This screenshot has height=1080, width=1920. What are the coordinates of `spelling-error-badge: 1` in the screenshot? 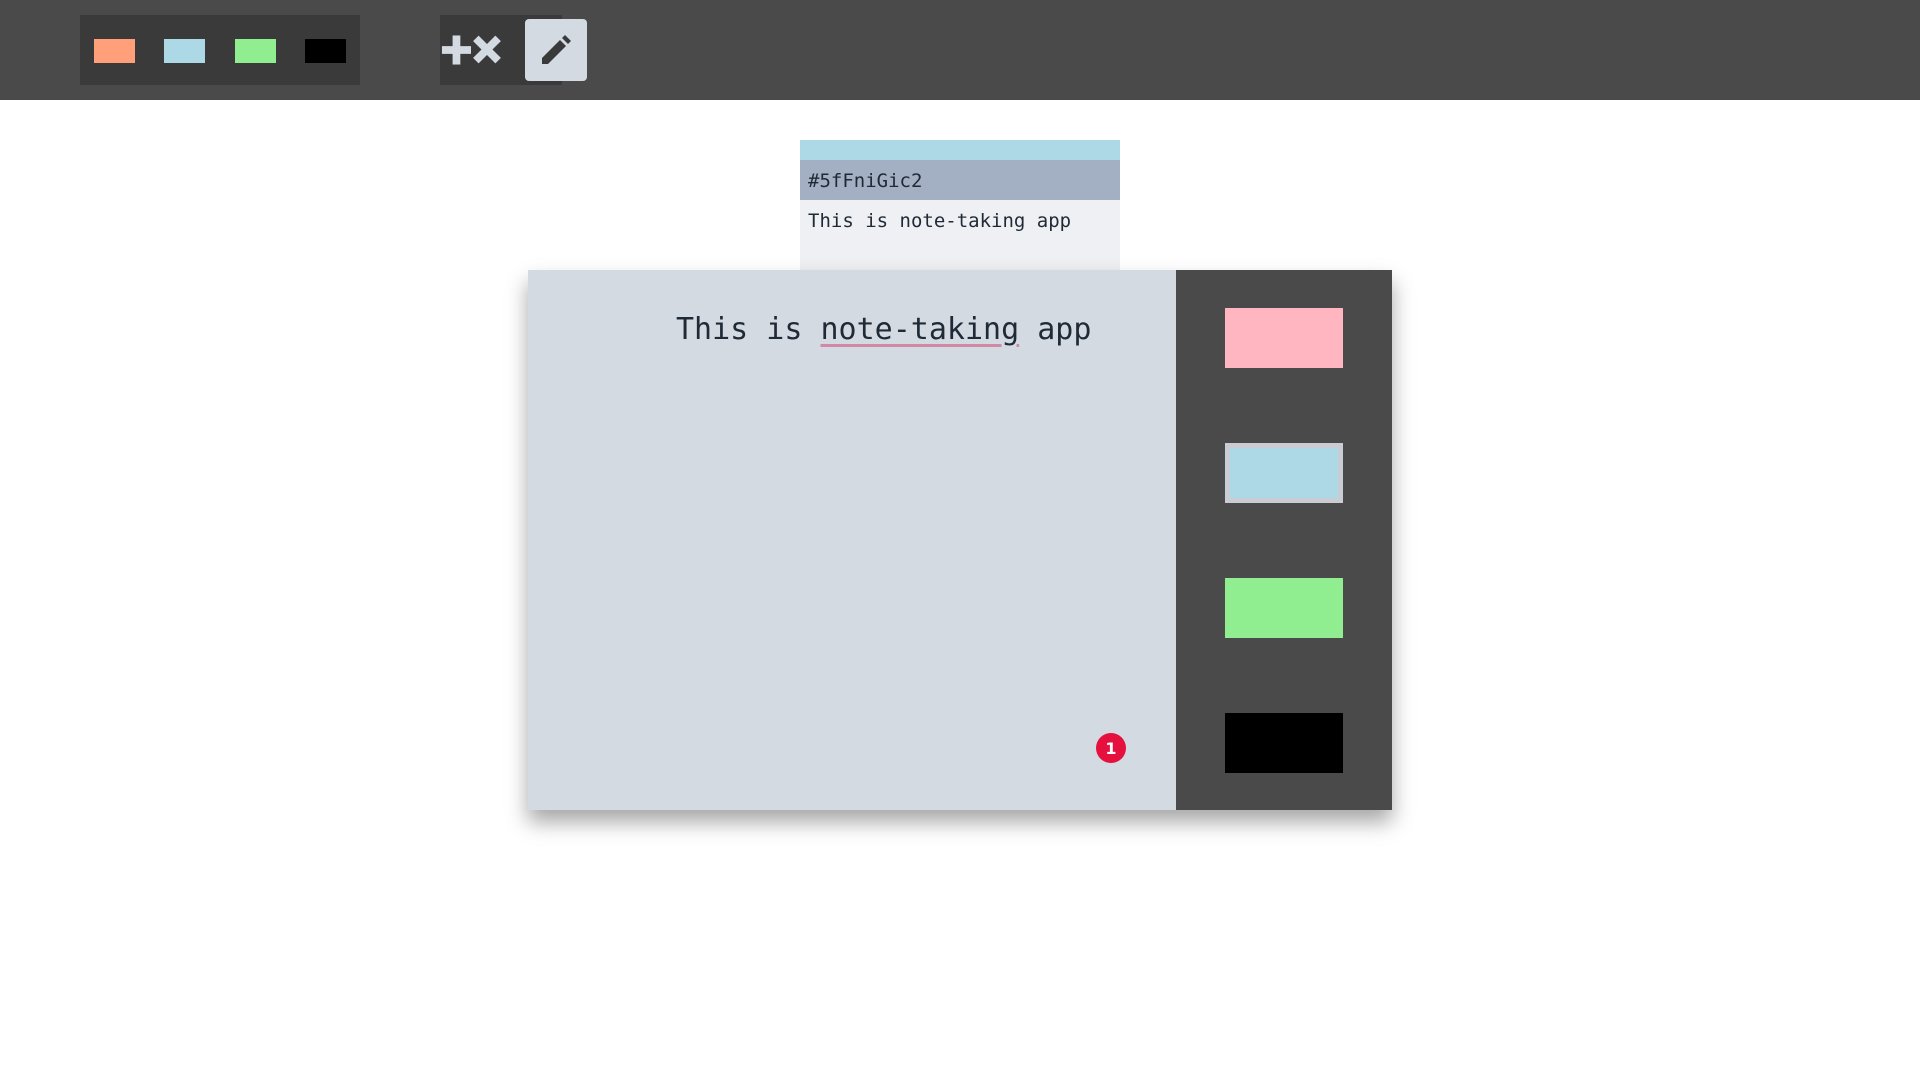 It's located at (1111, 748).